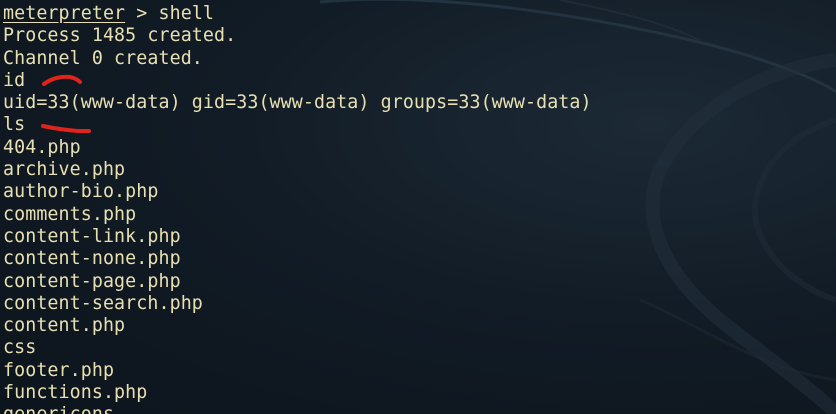 This screenshot has height=414, width=836. I want to click on output-line: content.php, so click(64, 326).